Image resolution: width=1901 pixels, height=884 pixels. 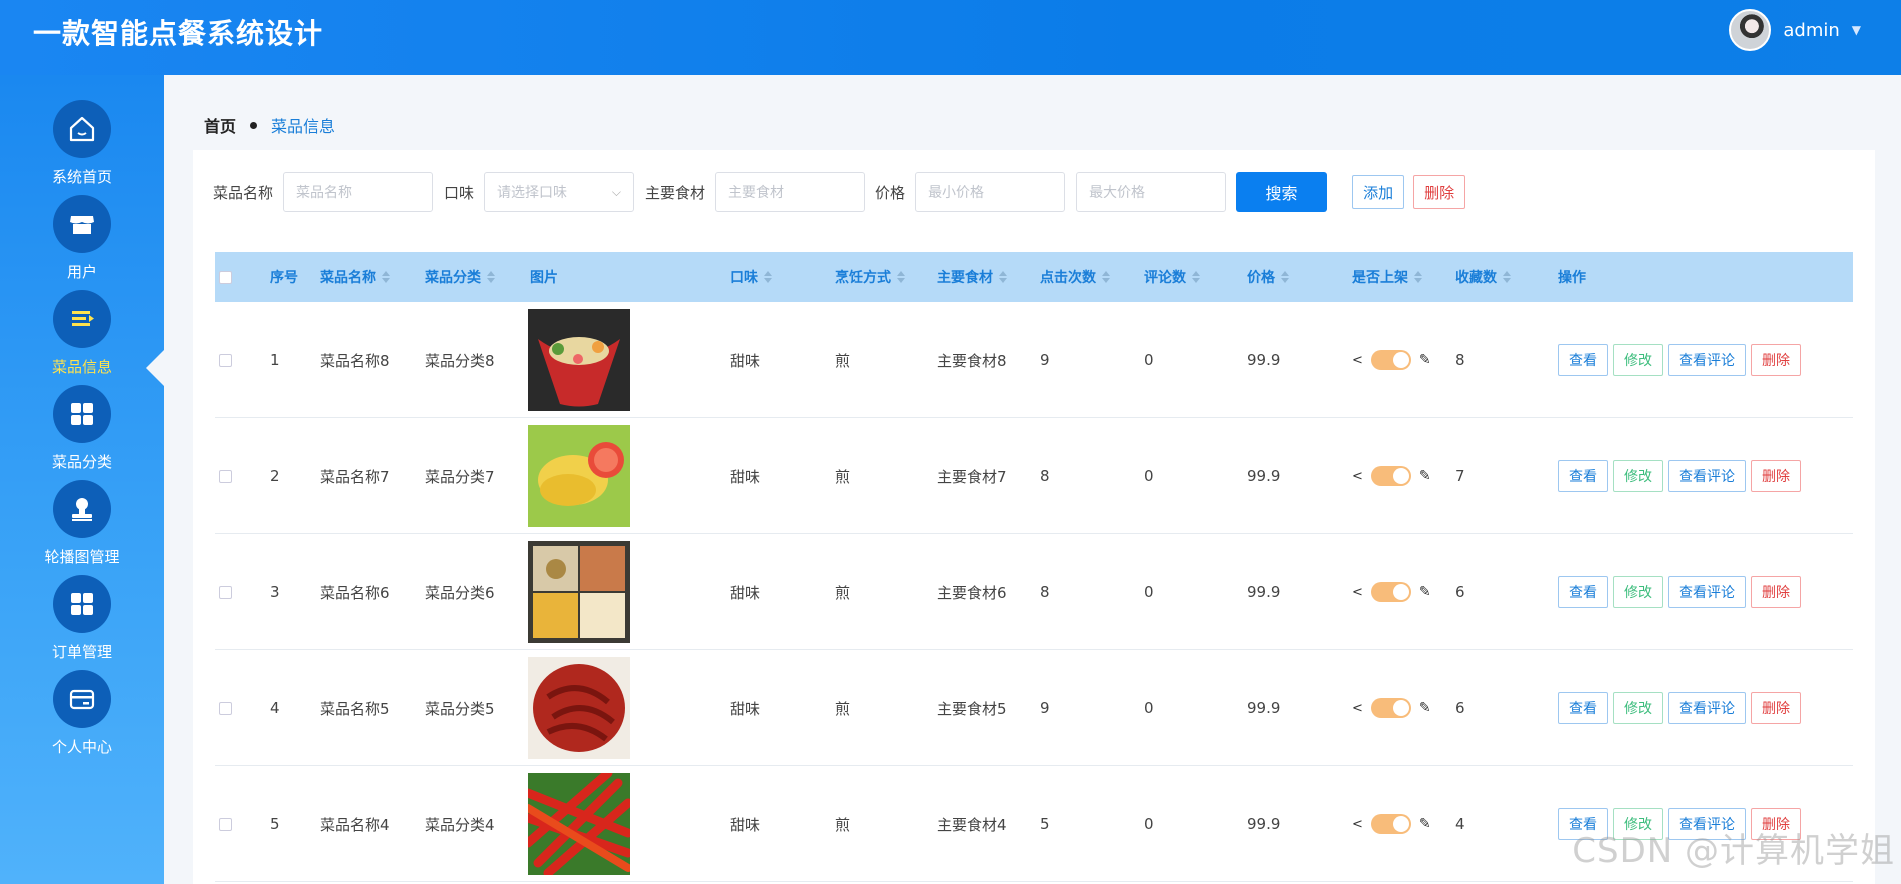 What do you see at coordinates (1460, 592) in the screenshot?
I see `cell-favorites: 6` at bounding box center [1460, 592].